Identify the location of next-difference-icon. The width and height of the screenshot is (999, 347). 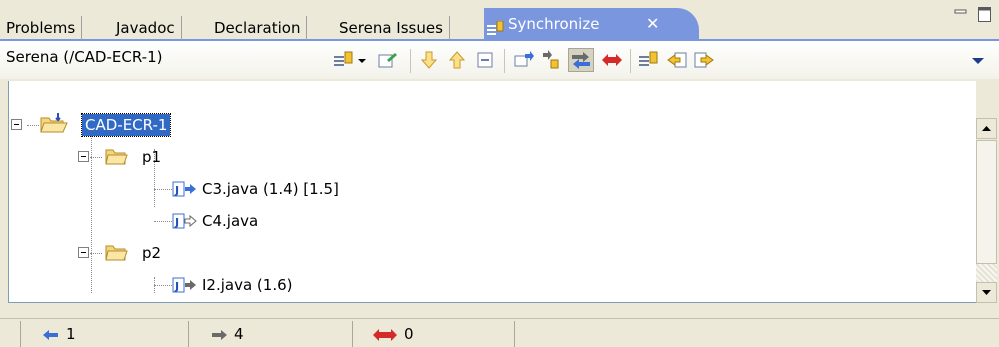
(704, 60).